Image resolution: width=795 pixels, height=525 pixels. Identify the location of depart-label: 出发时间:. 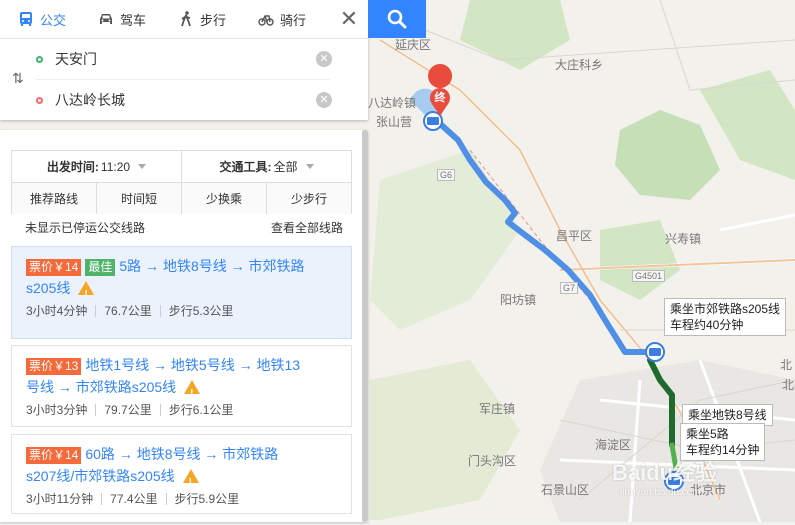
(72, 167).